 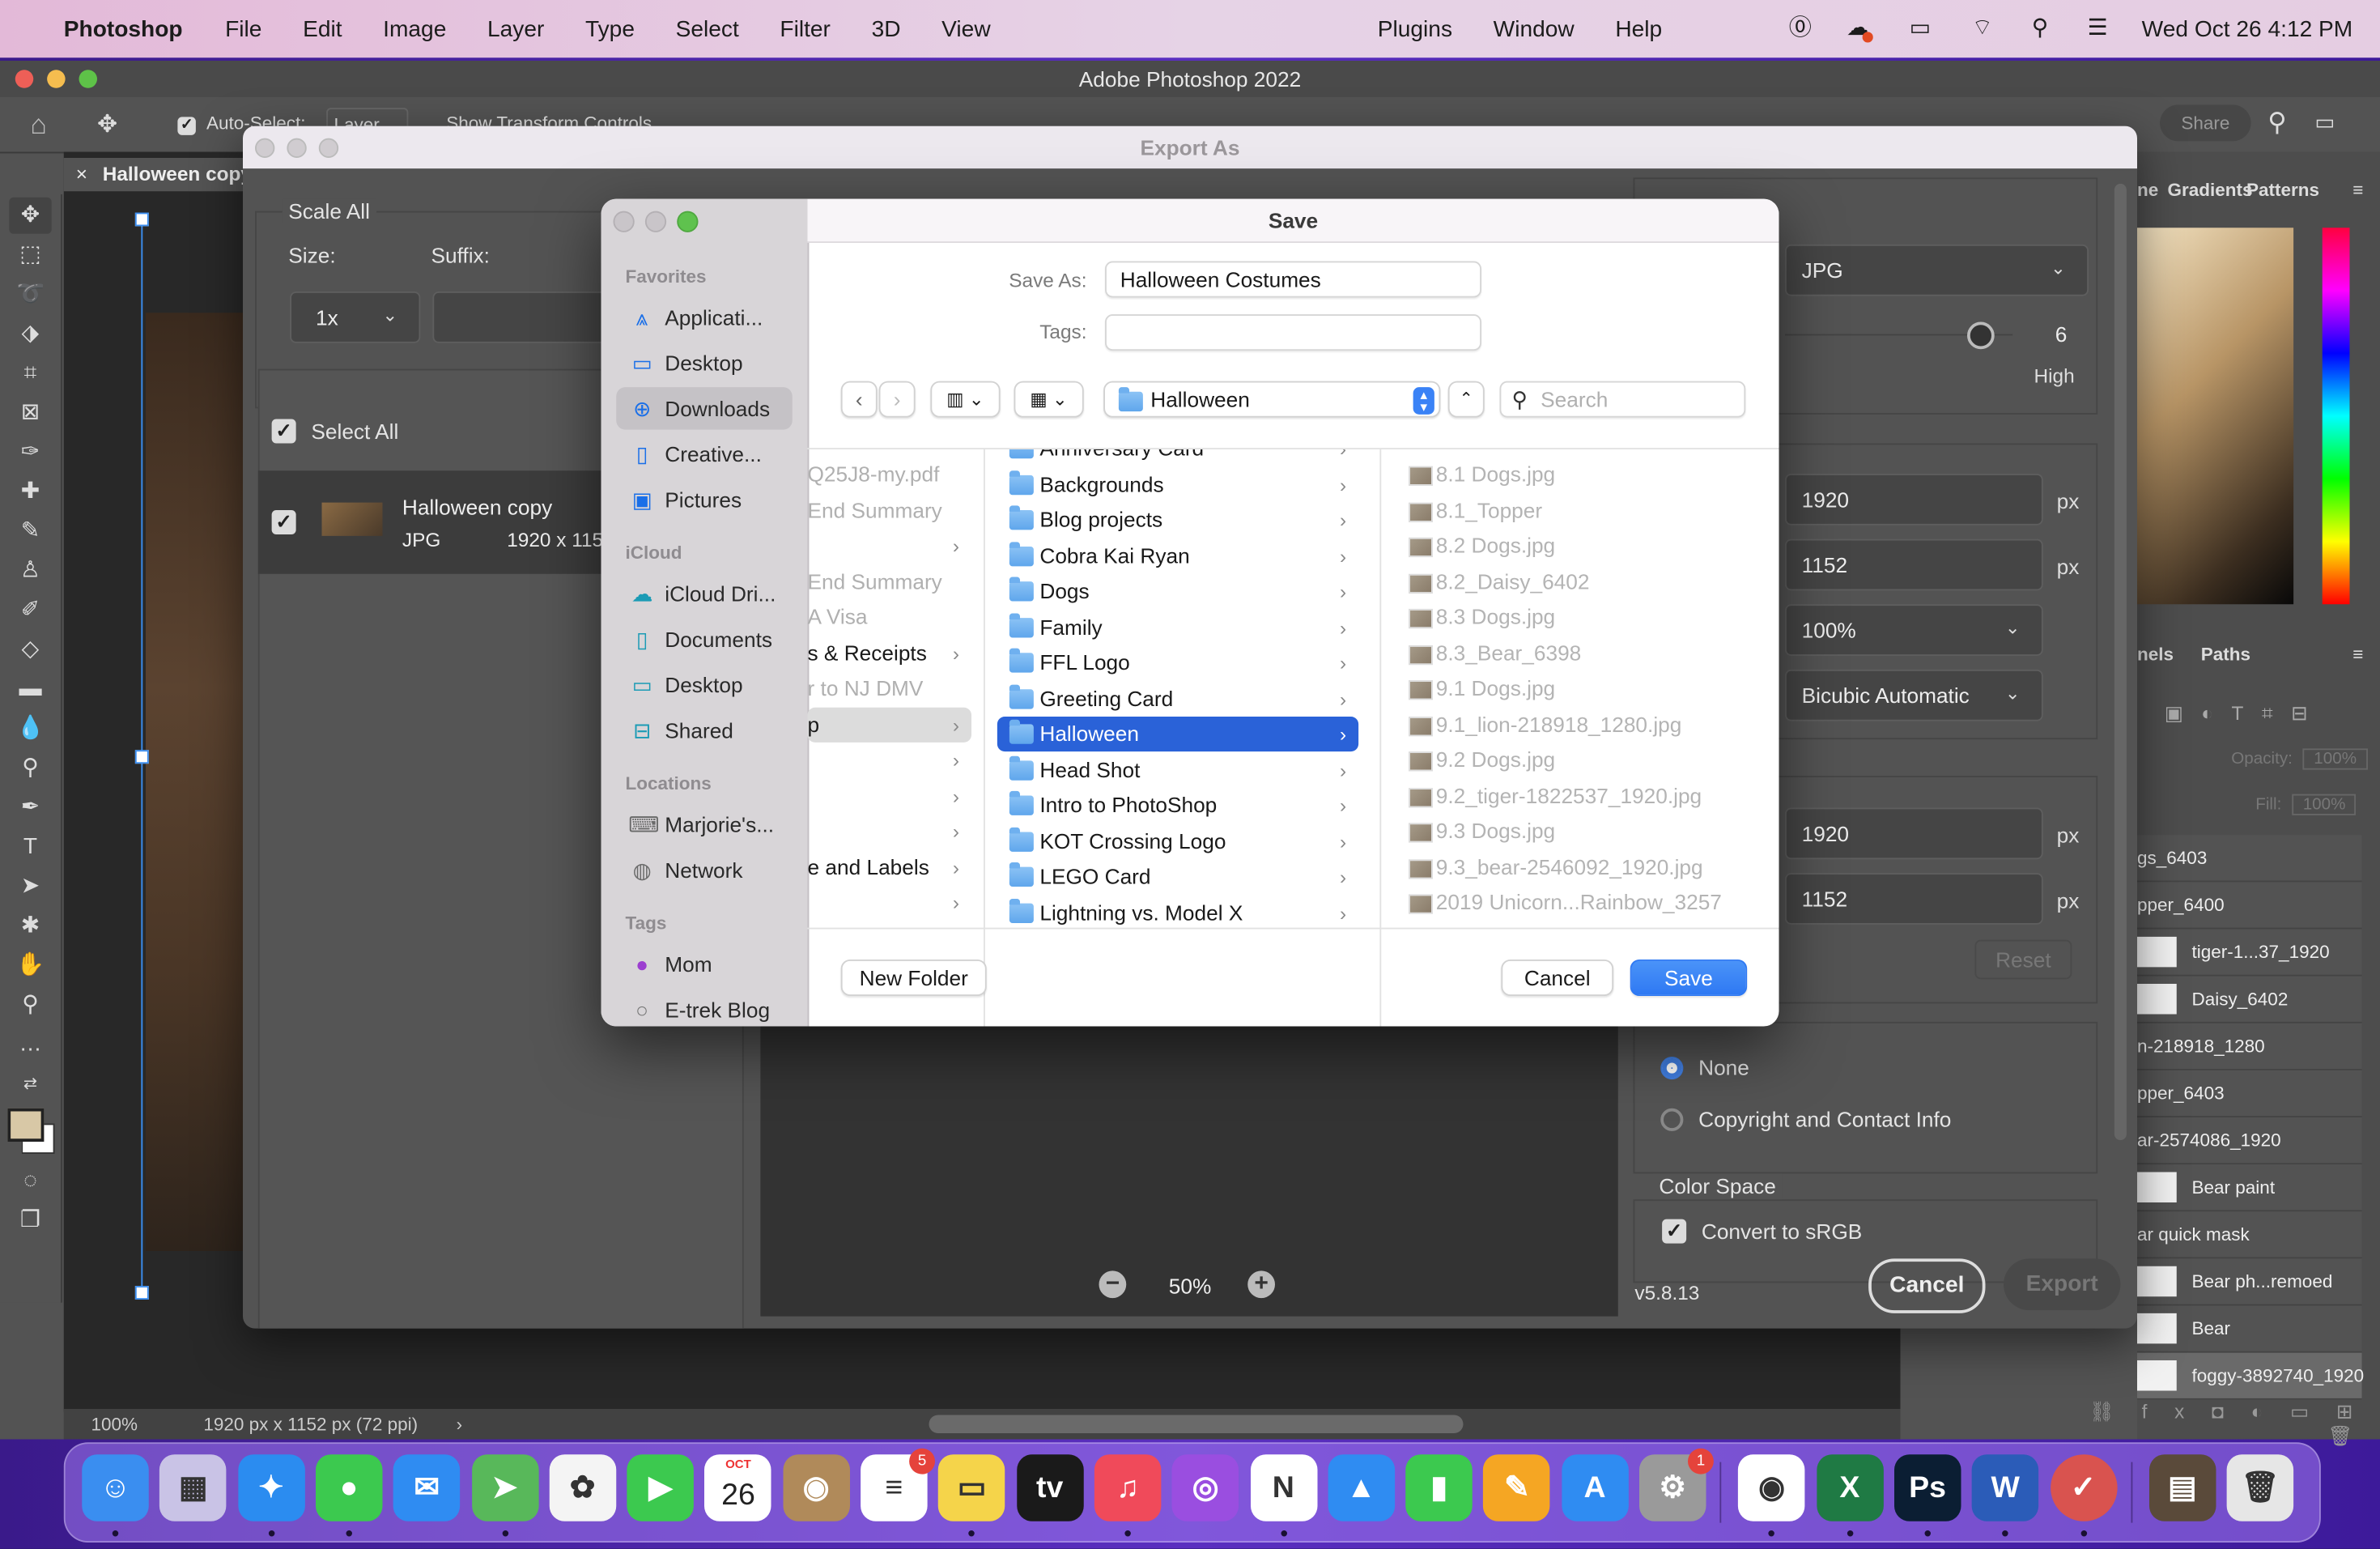 I want to click on zoom-out-button: −, so click(x=1113, y=1284).